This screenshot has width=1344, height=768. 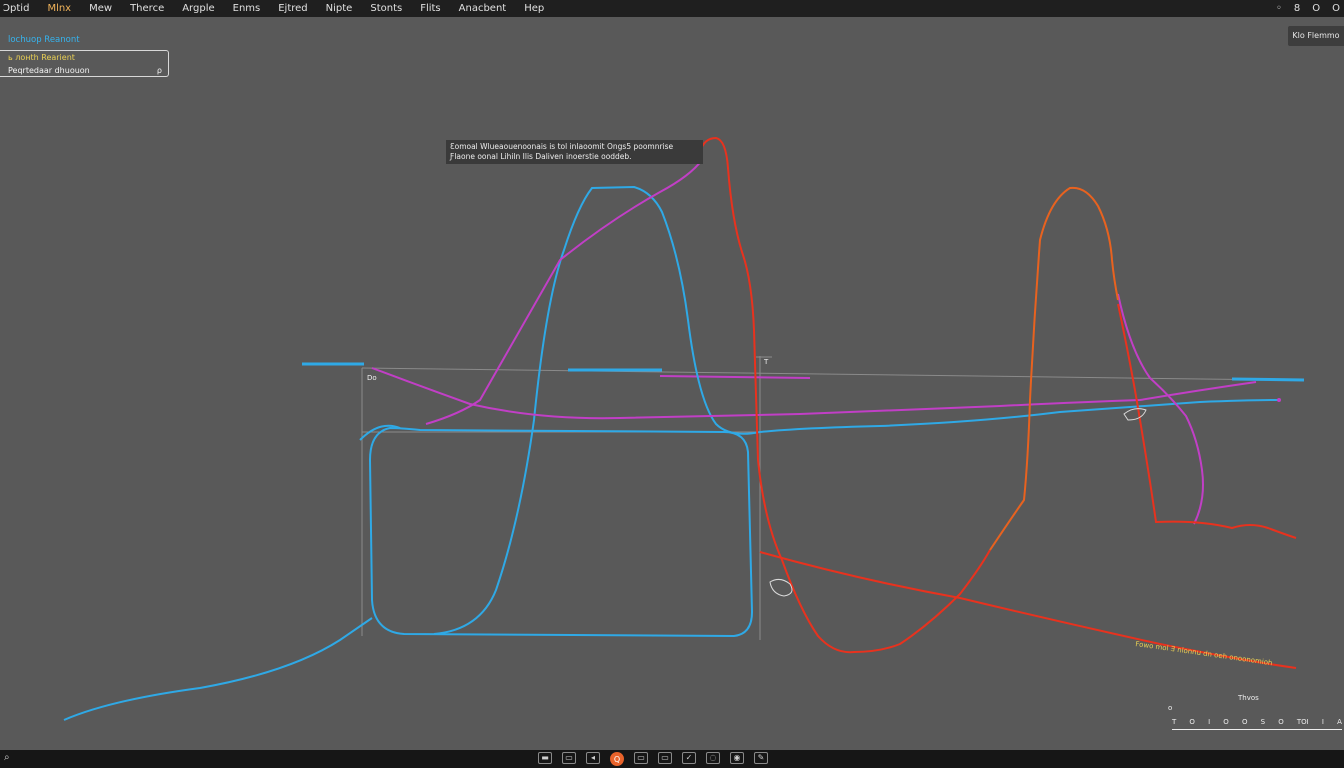 I want to click on layer-name: ь лонth Rearient, so click(x=41, y=57).